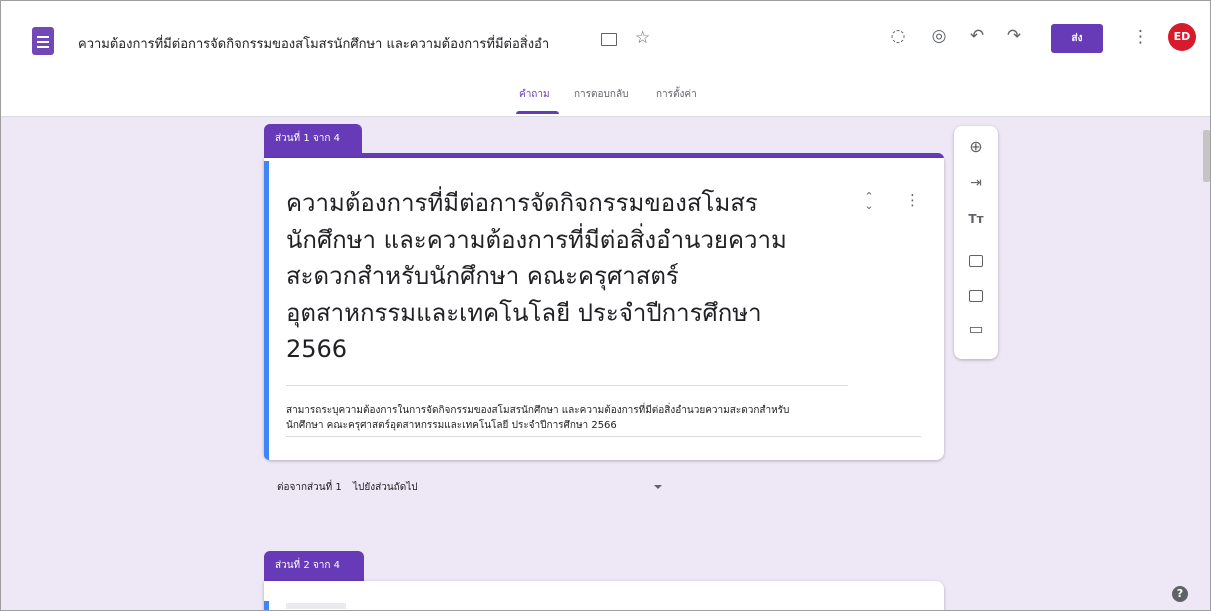  What do you see at coordinates (898, 36) in the screenshot?
I see `palette-icon: ◌` at bounding box center [898, 36].